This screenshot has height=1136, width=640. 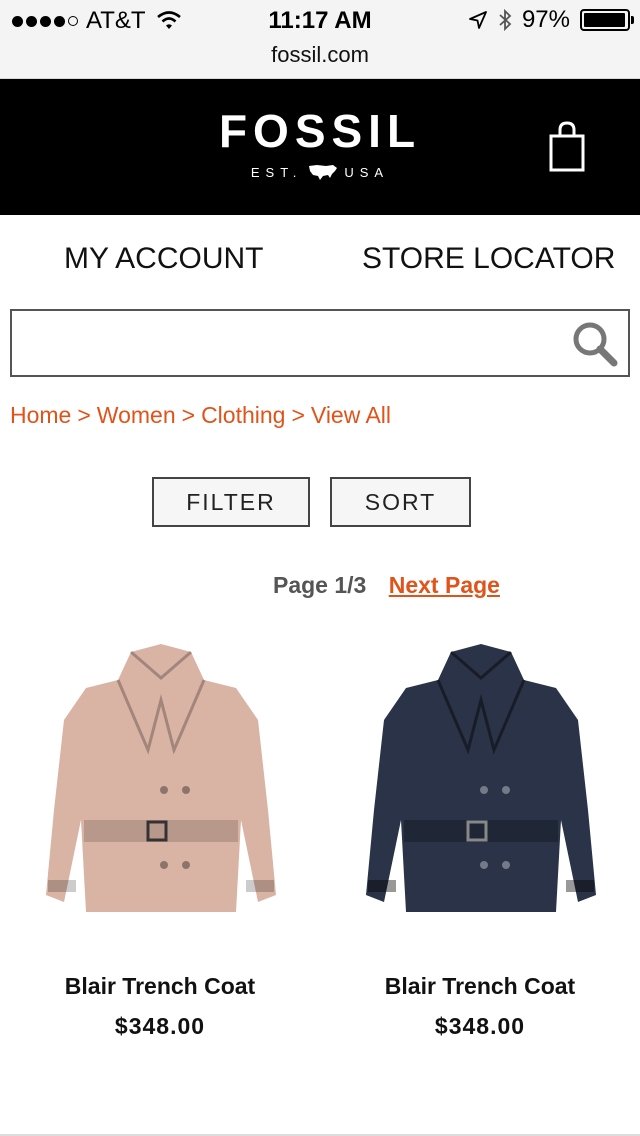 What do you see at coordinates (231, 502) in the screenshot?
I see `filter-button: FILTER` at bounding box center [231, 502].